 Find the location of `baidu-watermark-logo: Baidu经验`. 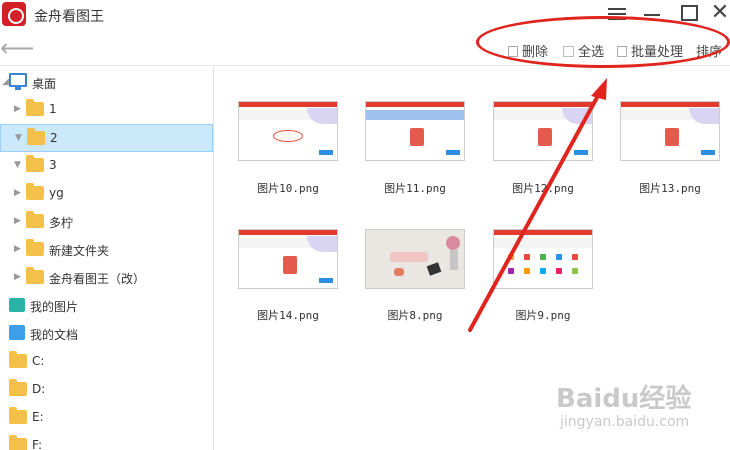

baidu-watermark-logo: Baidu经验 is located at coordinates (624, 399).